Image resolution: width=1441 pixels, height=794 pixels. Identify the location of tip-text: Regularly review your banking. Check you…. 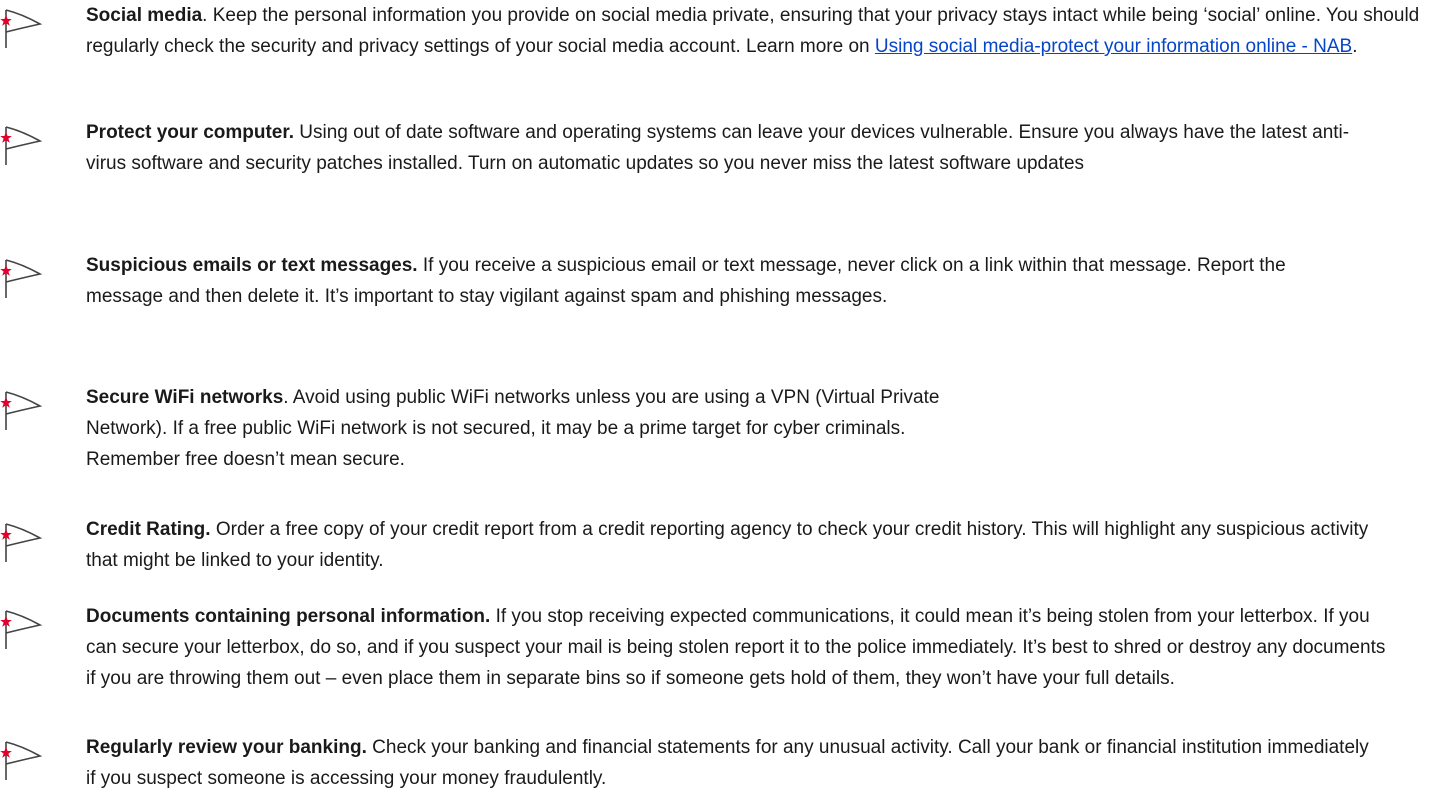
(728, 763).